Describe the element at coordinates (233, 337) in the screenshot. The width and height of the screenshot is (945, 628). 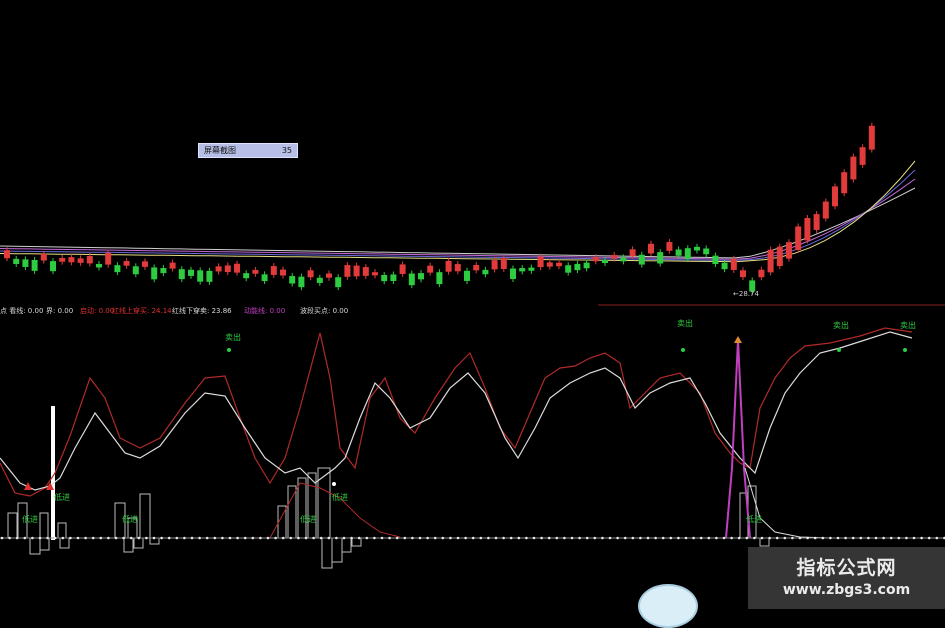
I see `sell-signal-label: 卖出` at that location.